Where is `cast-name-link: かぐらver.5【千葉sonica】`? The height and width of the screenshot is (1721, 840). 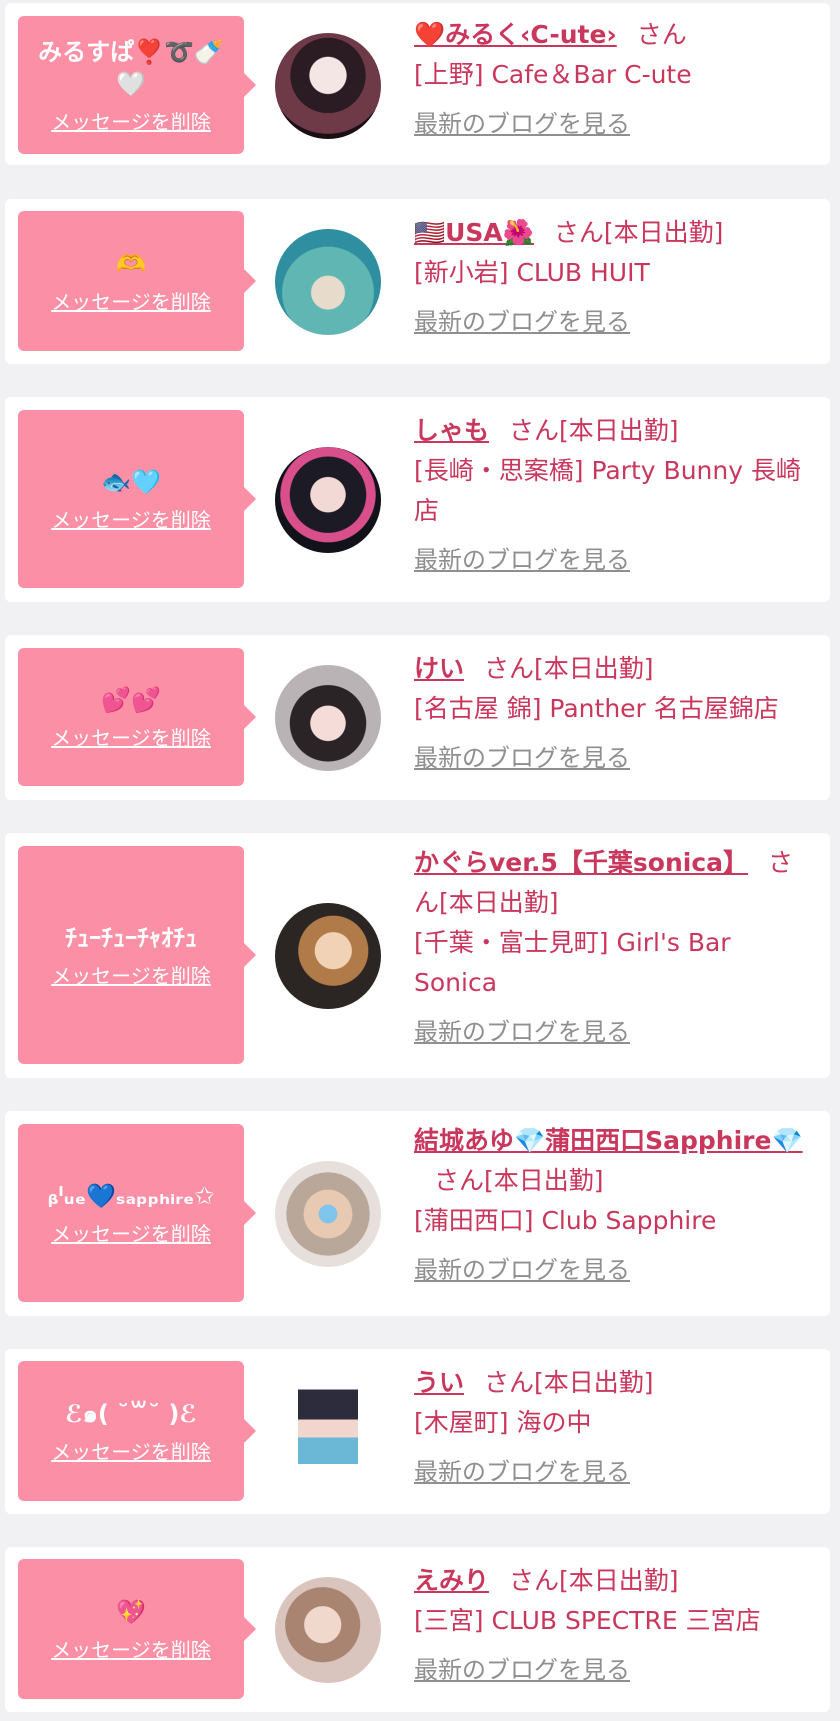
cast-name-link: かぐらver.5【千葉sonica】 is located at coordinates (581, 862).